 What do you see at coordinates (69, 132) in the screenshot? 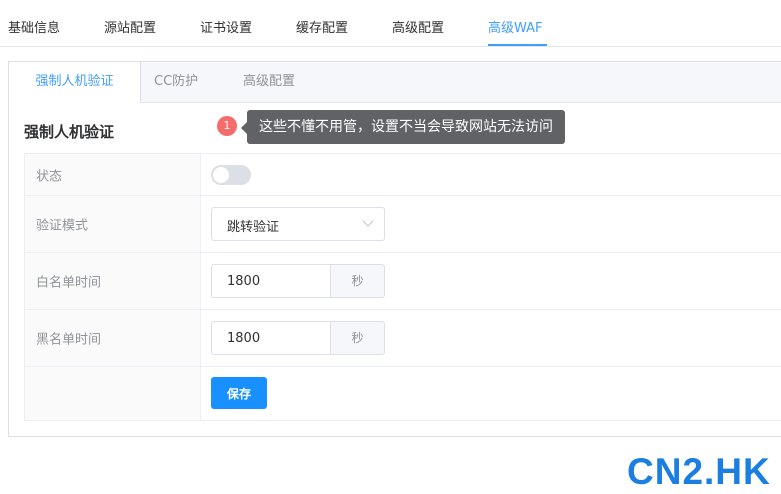
I see `section-title: 强制人机验证` at bounding box center [69, 132].